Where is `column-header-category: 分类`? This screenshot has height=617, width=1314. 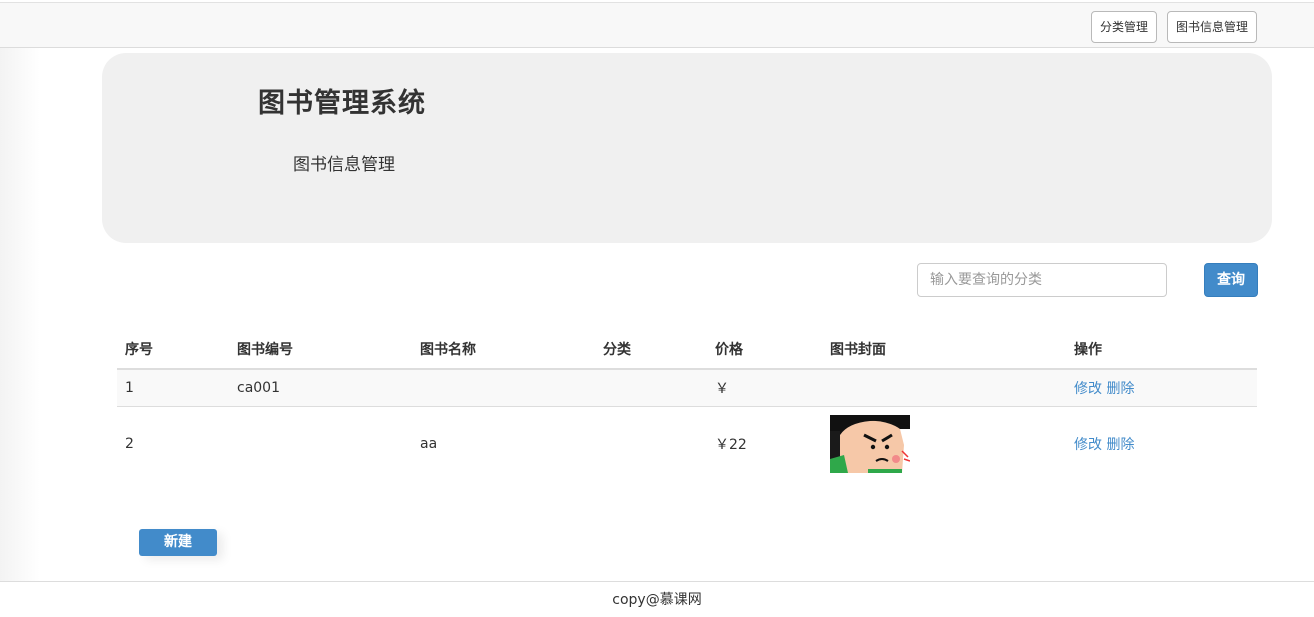
column-header-category: 分类 is located at coordinates (651, 350).